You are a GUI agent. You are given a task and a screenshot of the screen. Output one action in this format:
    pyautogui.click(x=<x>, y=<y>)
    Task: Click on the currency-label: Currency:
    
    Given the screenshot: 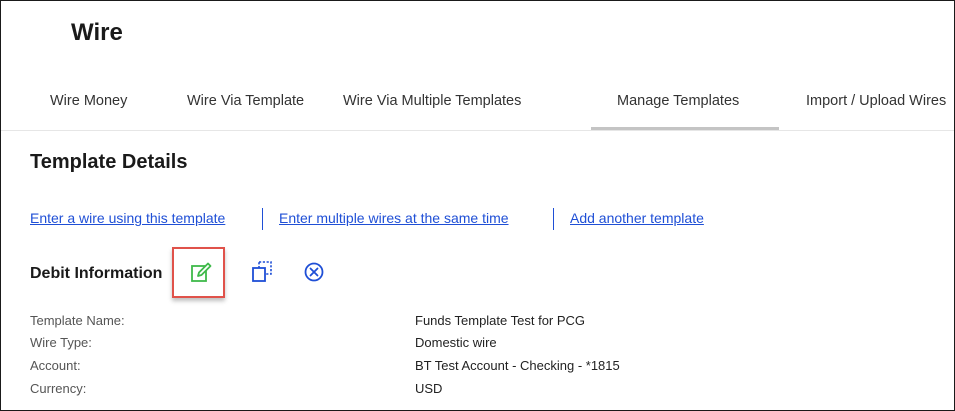 What is the action you would take?
    pyautogui.click(x=58, y=388)
    